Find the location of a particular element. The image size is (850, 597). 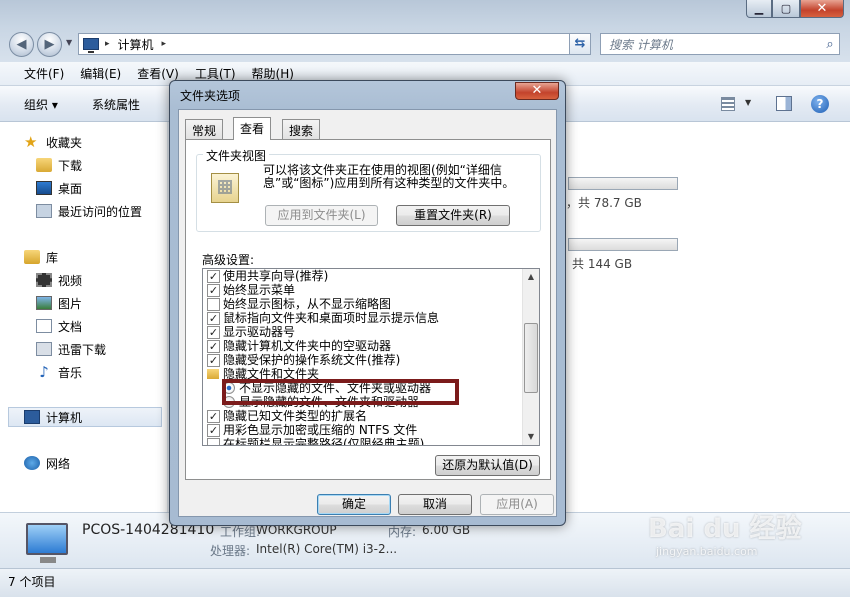

minimize-button: ▁ is located at coordinates (759, 9).